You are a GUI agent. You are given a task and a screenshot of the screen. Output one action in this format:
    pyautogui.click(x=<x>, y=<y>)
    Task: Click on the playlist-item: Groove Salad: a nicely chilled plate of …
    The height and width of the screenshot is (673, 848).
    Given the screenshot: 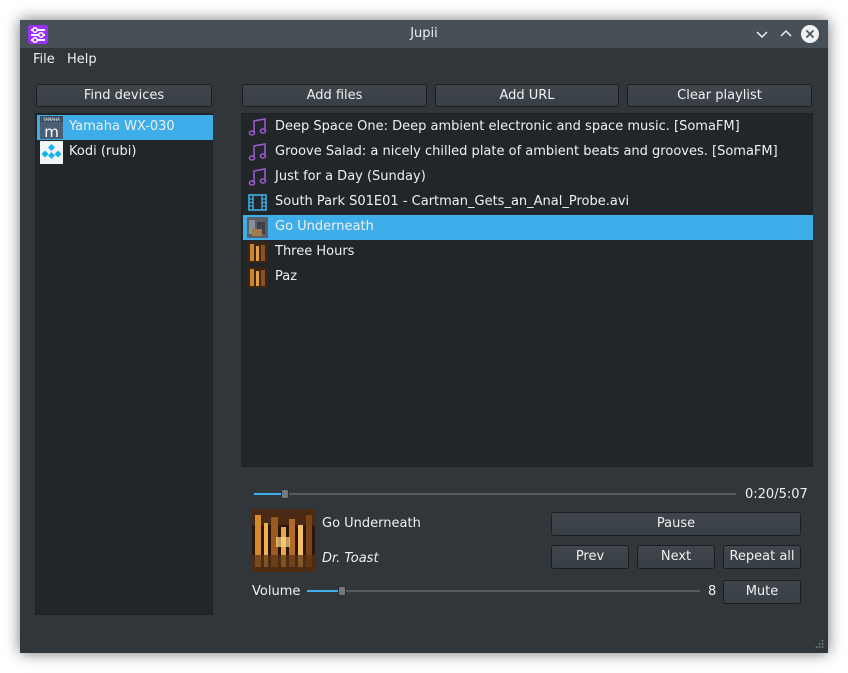 What is the action you would take?
    pyautogui.click(x=528, y=152)
    